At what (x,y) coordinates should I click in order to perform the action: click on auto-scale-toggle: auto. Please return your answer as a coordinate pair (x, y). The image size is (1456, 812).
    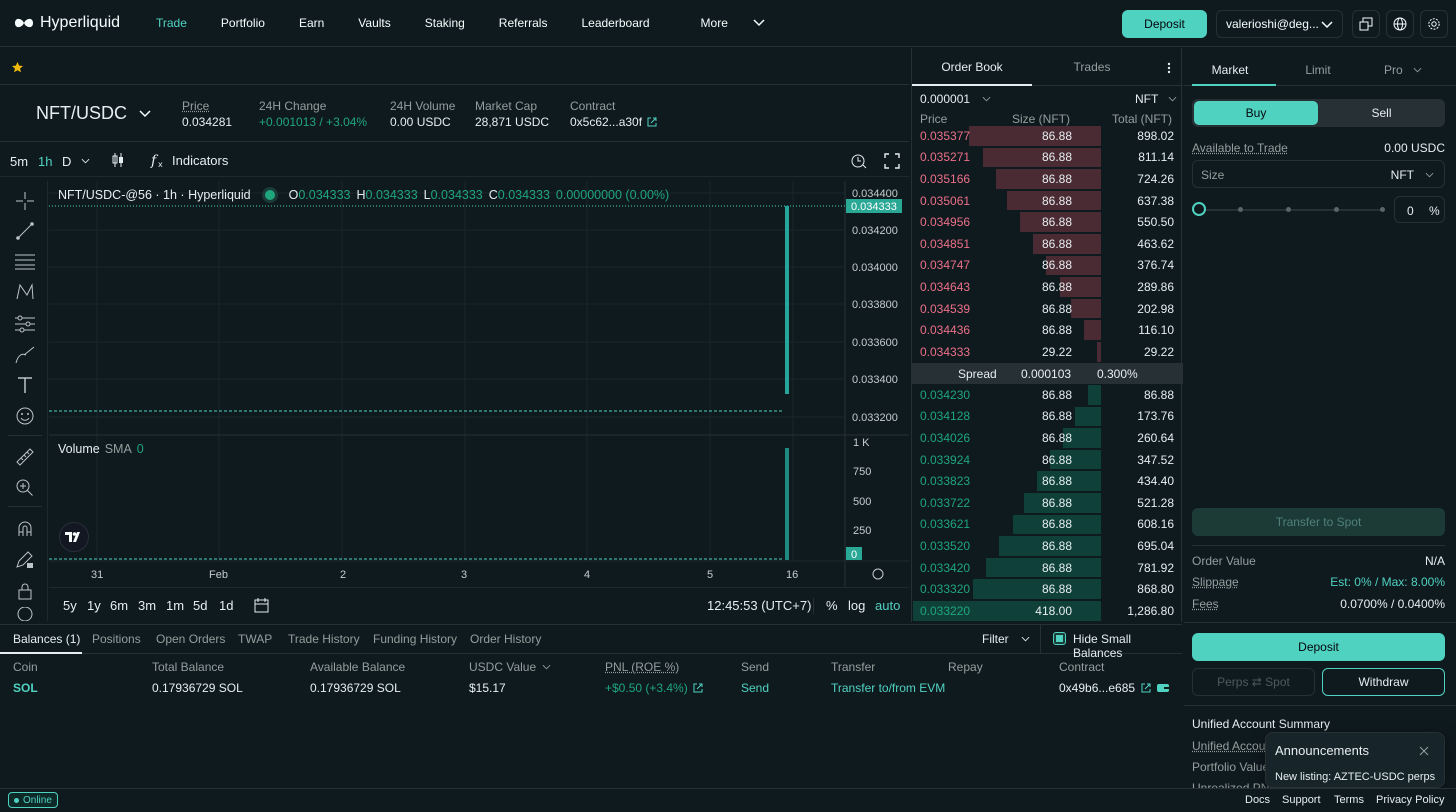
    Looking at the image, I should click on (887, 605).